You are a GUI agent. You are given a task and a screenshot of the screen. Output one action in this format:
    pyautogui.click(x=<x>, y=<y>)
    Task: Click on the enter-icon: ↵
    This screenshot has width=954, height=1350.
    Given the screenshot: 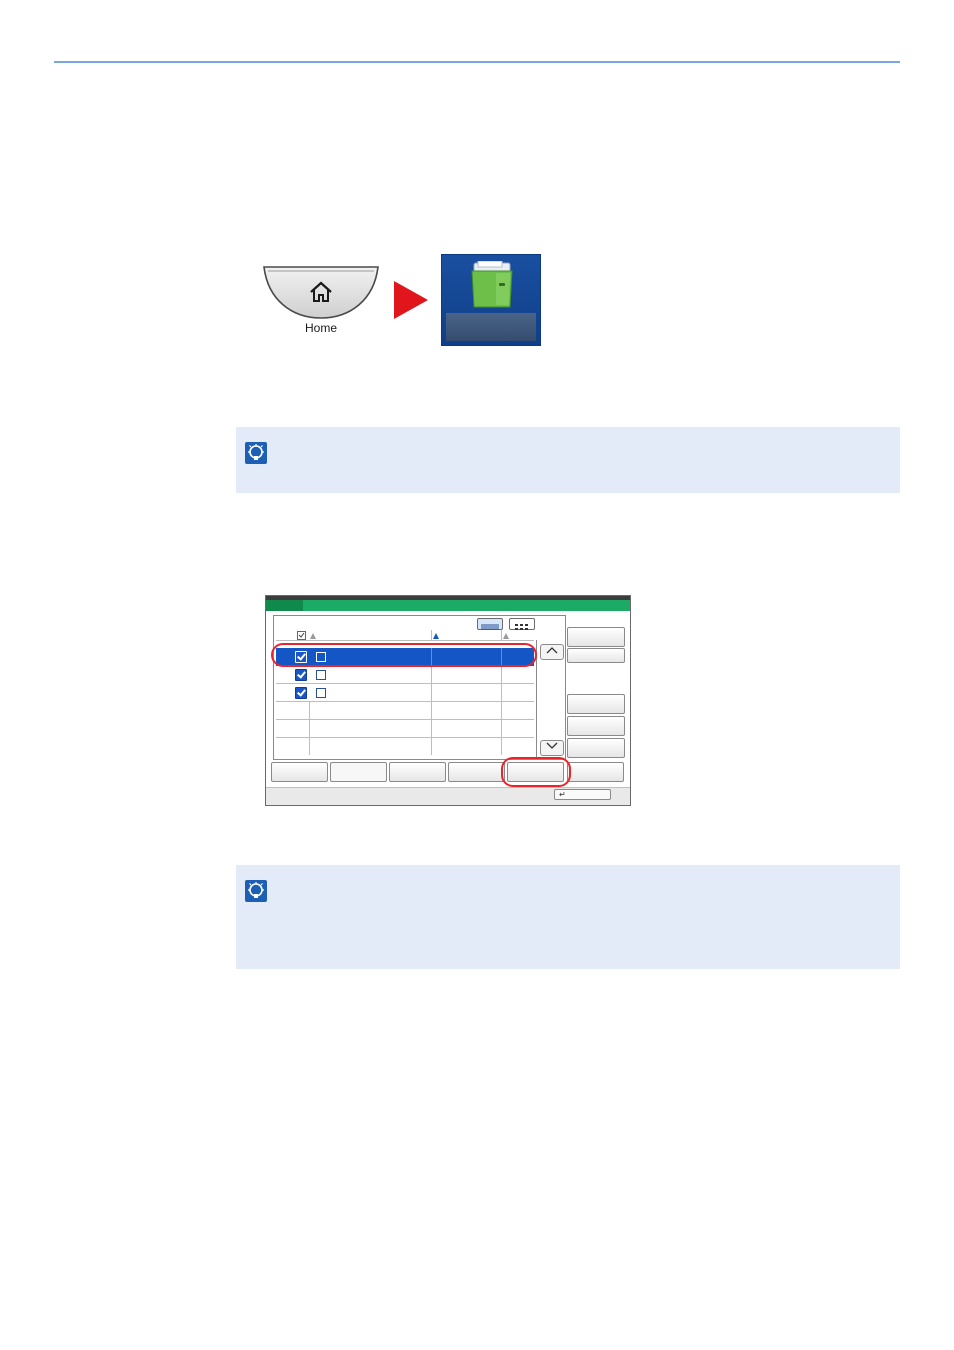 What is the action you would take?
    pyautogui.click(x=562, y=794)
    